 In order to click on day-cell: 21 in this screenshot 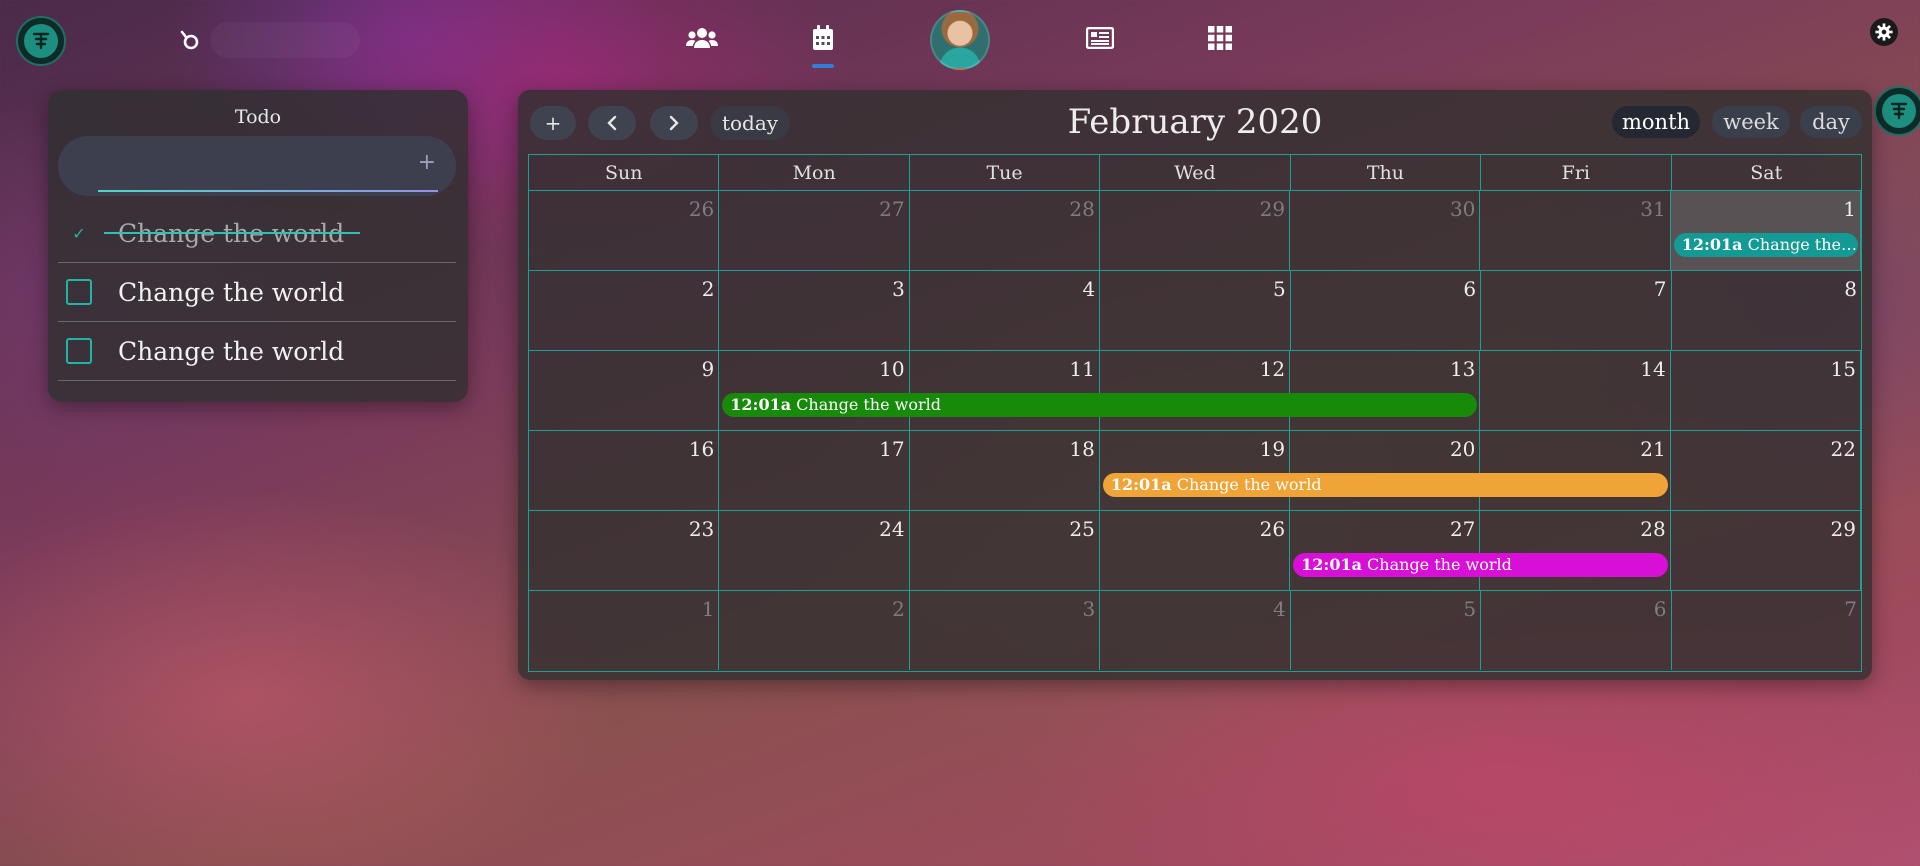, I will do `click(1575, 470)`.